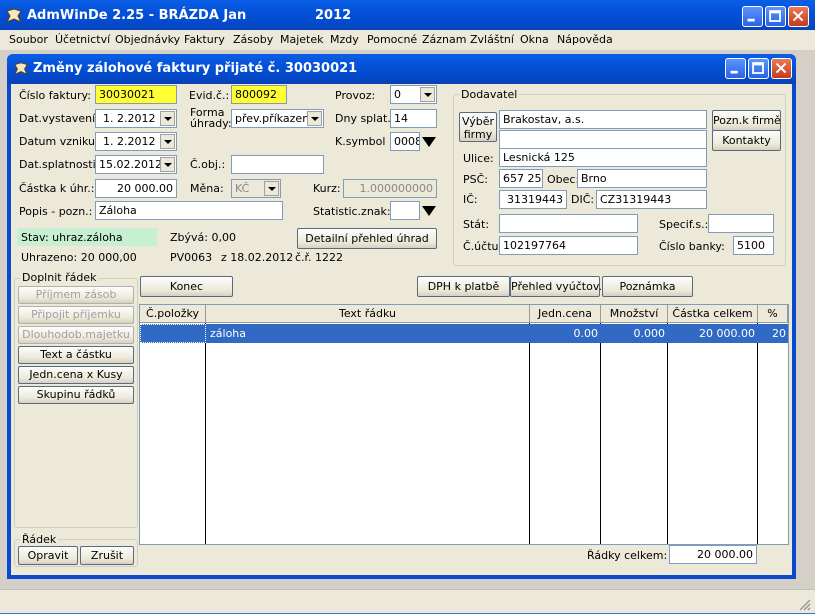 This screenshot has width=815, height=614. I want to click on menu-pomocne: Pomocné, so click(392, 39).